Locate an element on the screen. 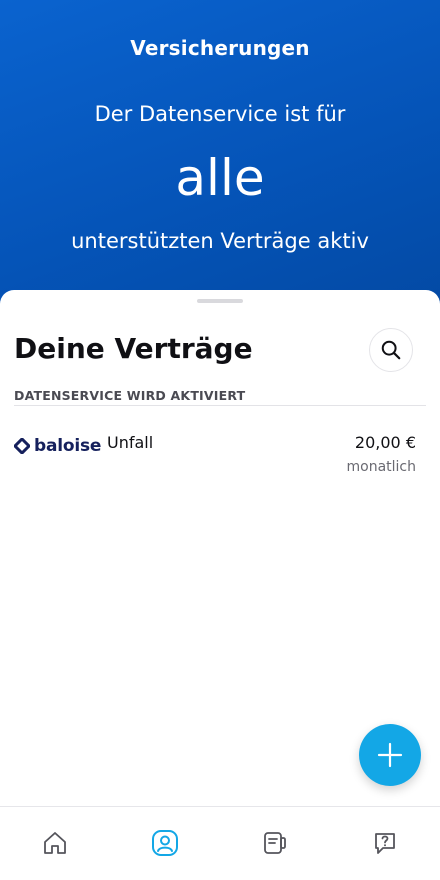 The width and height of the screenshot is (440, 880). nav-profile is located at coordinates (165, 843).